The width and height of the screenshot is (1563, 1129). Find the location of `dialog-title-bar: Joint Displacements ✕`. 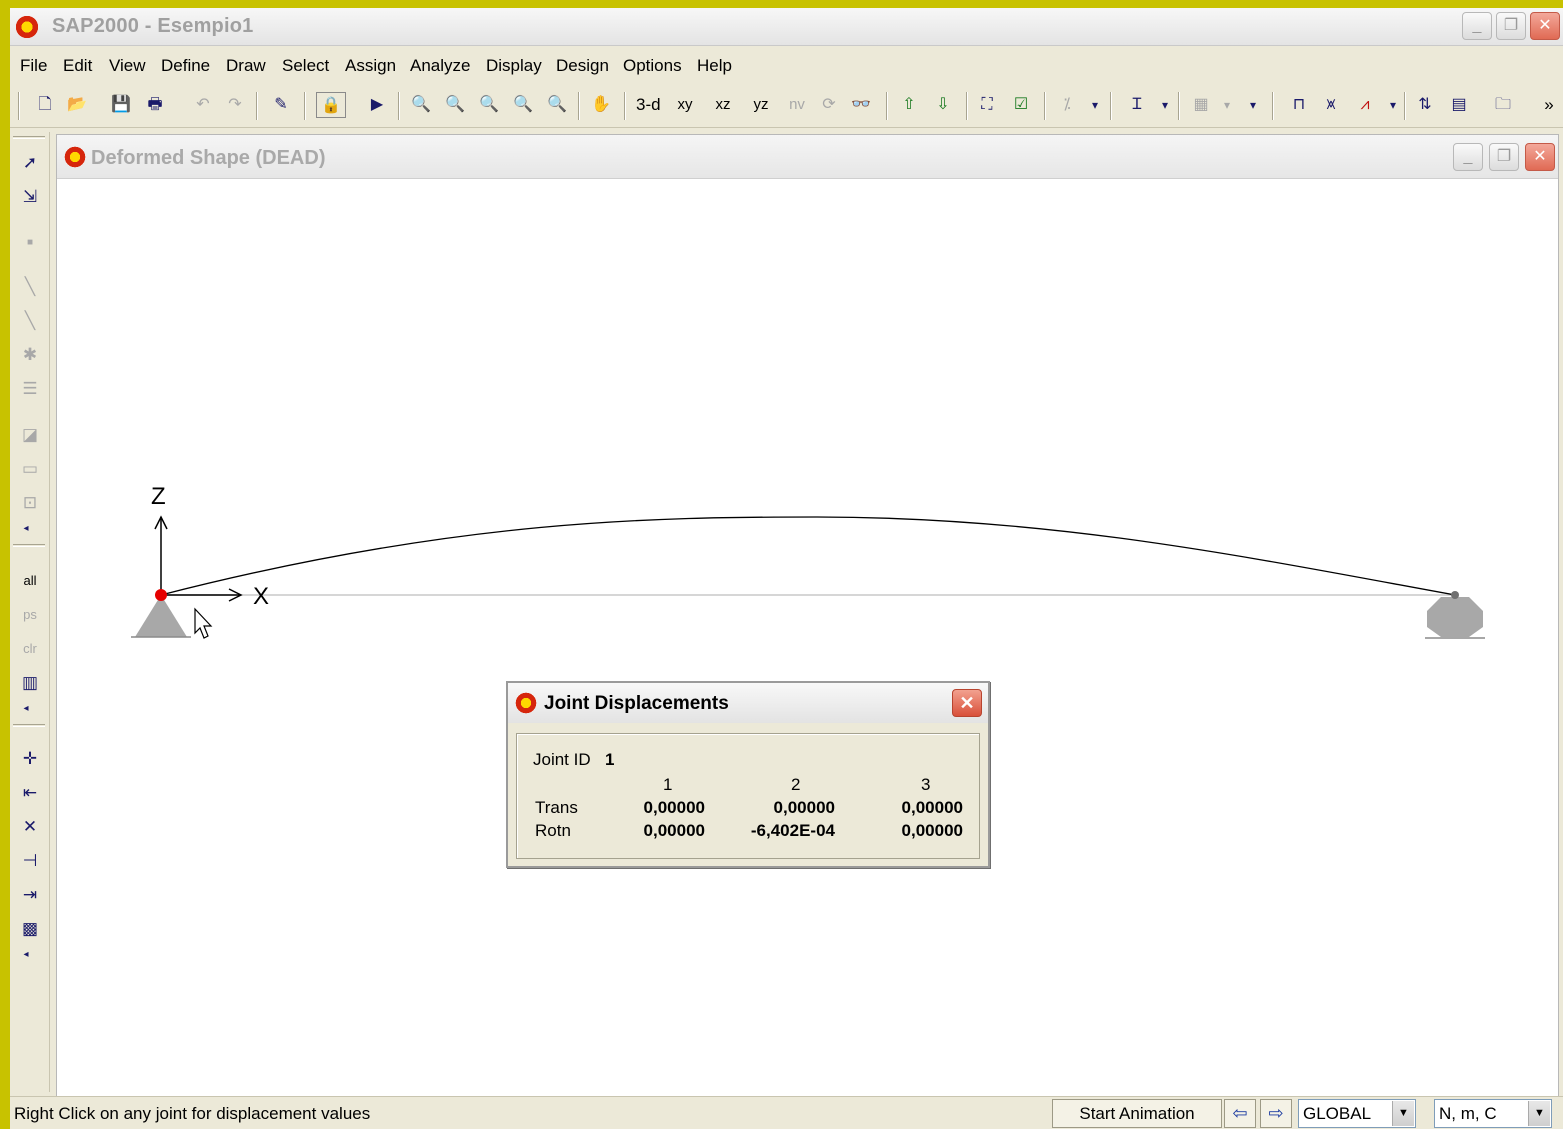

dialog-title-bar: Joint Displacements ✕ is located at coordinates (748, 703).